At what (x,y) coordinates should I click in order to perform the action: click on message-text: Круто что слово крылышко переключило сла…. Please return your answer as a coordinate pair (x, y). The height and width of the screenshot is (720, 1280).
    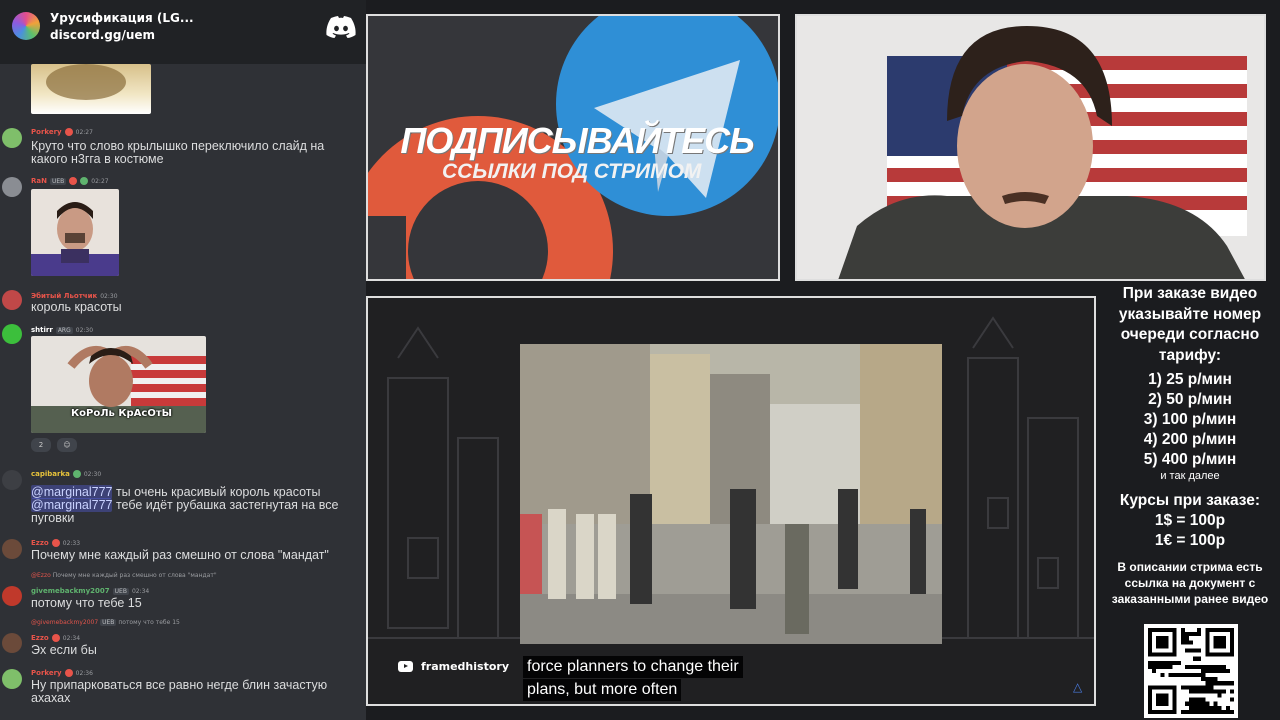
    Looking at the image, I should click on (178, 152).